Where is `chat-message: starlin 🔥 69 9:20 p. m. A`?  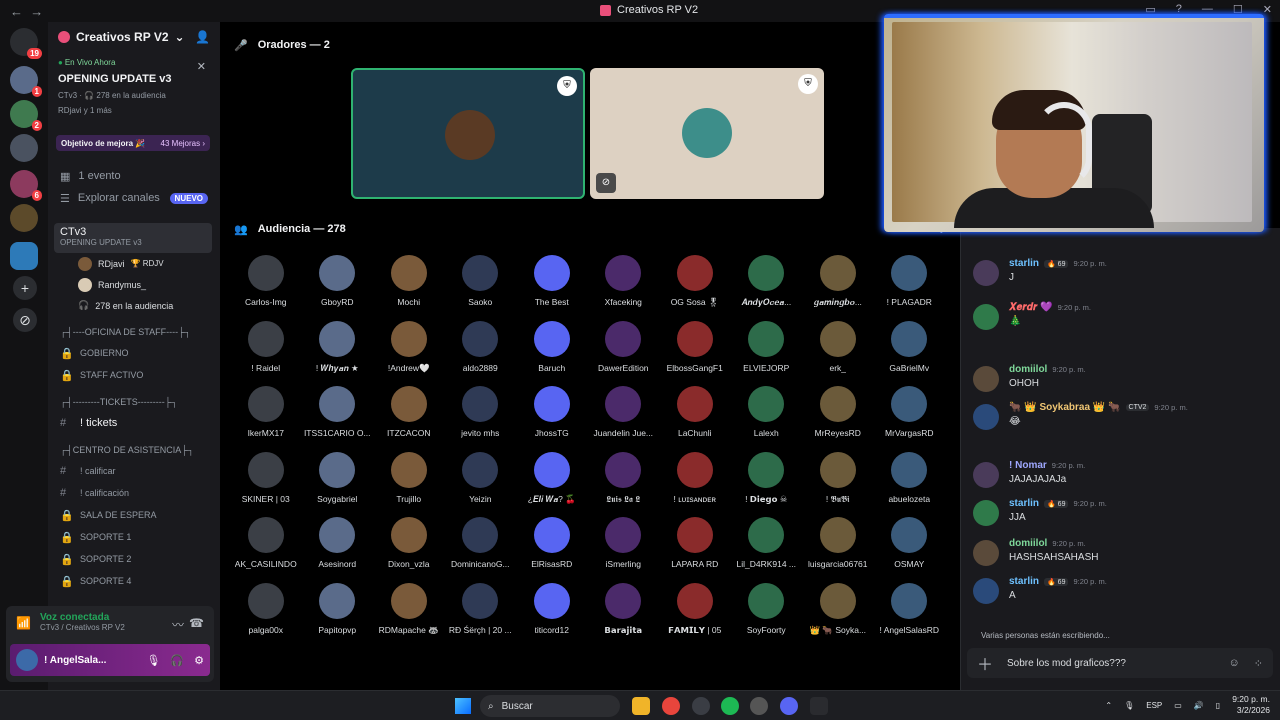 chat-message: starlin 🔥 69 9:20 p. m. A is located at coordinates (1120, 594).